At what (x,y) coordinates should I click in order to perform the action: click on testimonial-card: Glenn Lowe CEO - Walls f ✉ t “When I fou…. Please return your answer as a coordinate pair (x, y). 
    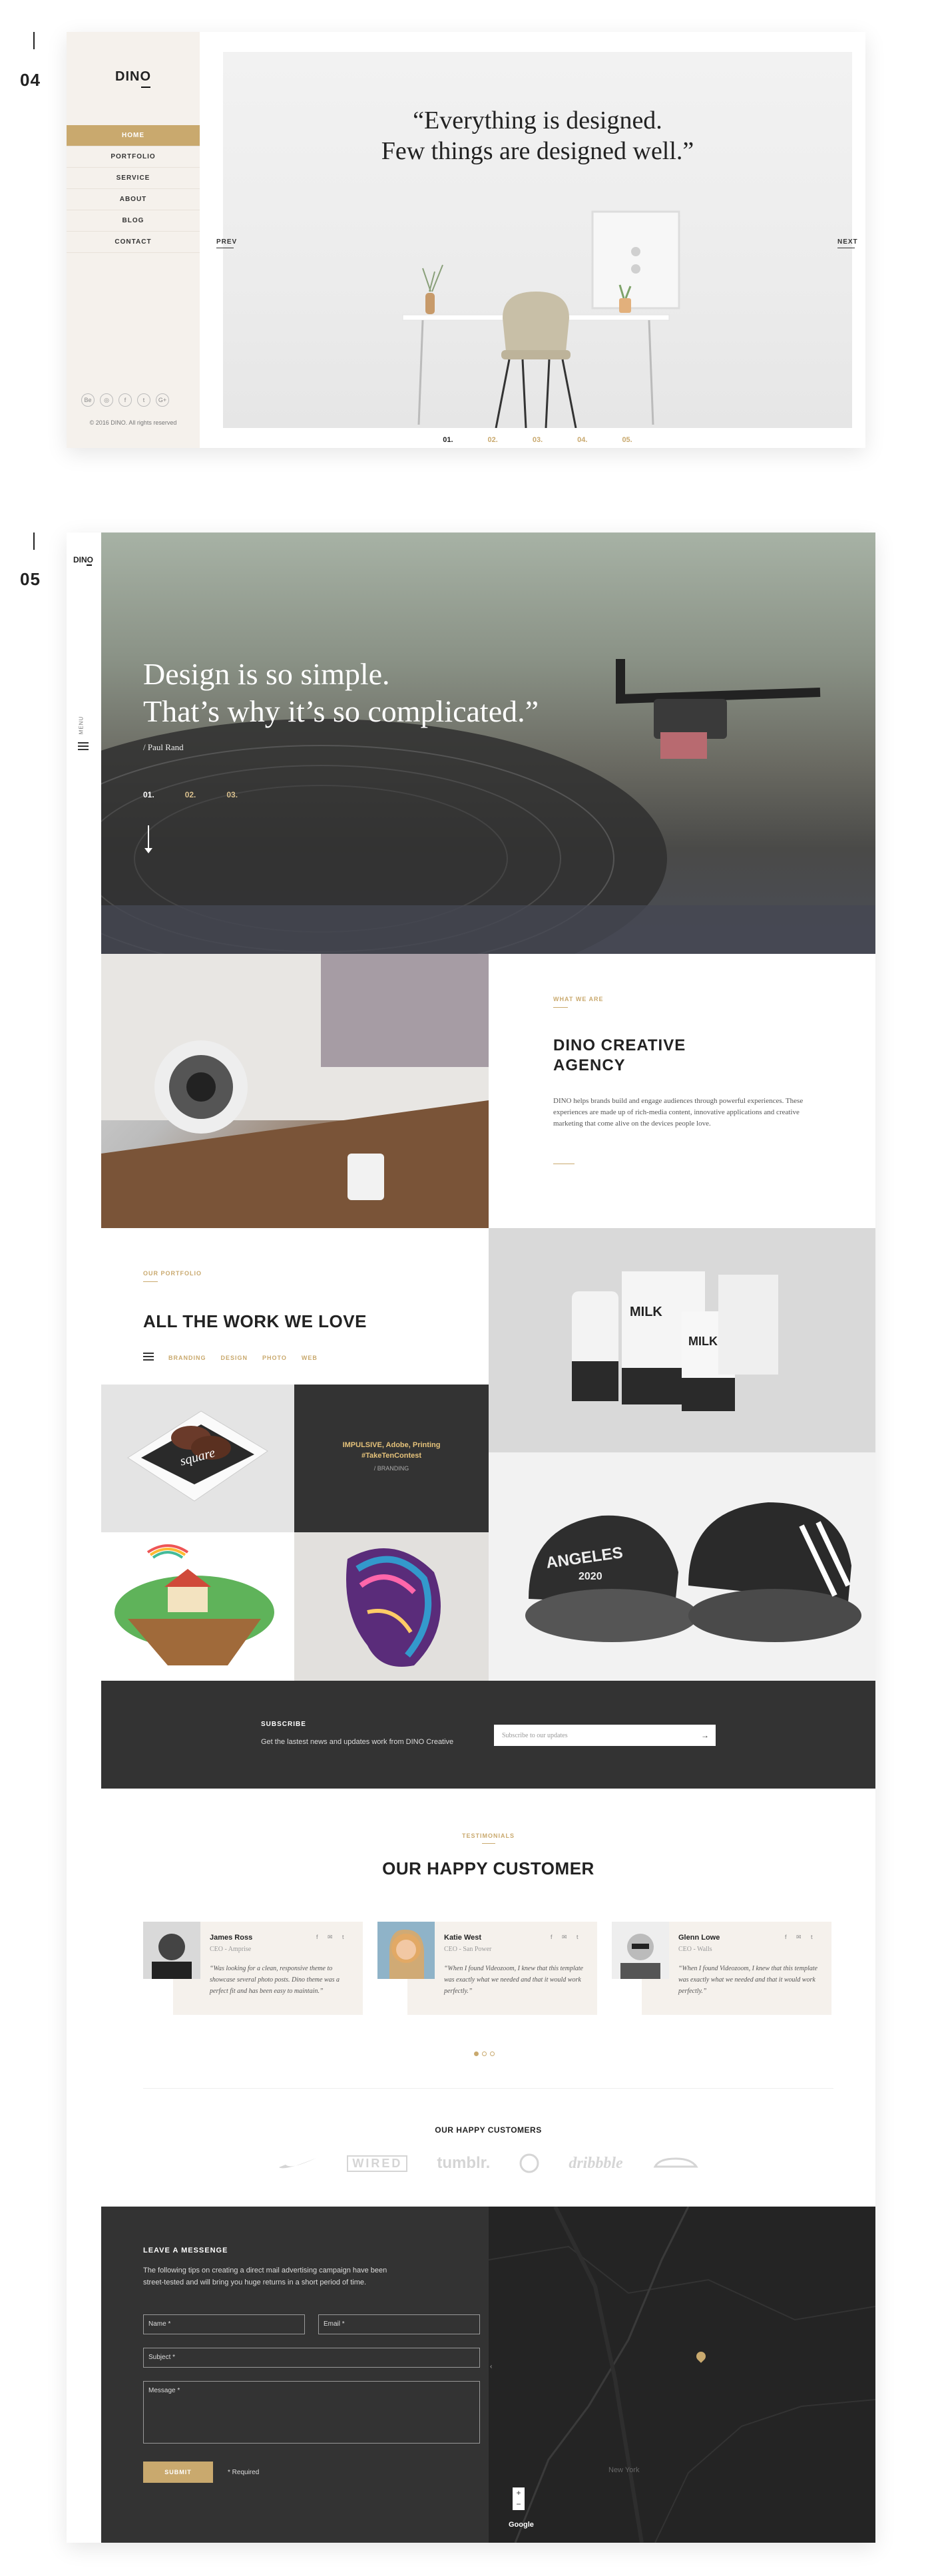
    Looking at the image, I should click on (721, 1968).